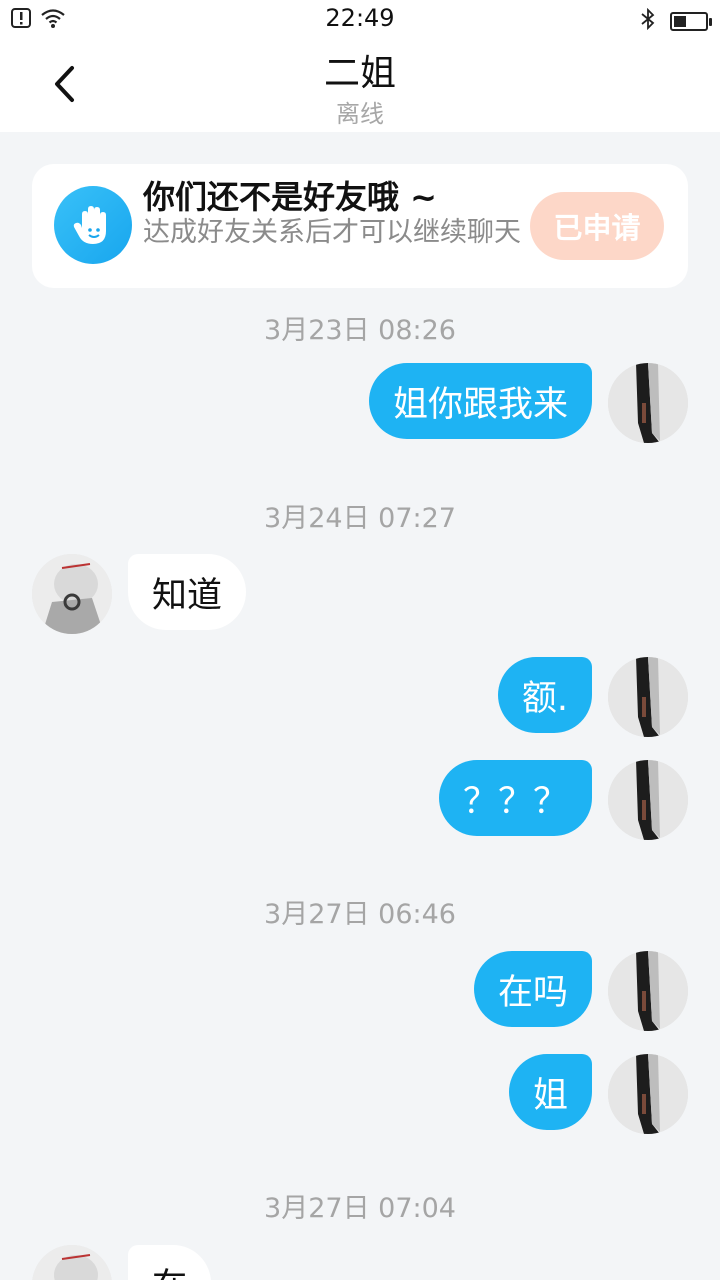 Image resolution: width=720 pixels, height=1280 pixels. Describe the element at coordinates (680, 21) in the screenshot. I see `battery-level` at that location.